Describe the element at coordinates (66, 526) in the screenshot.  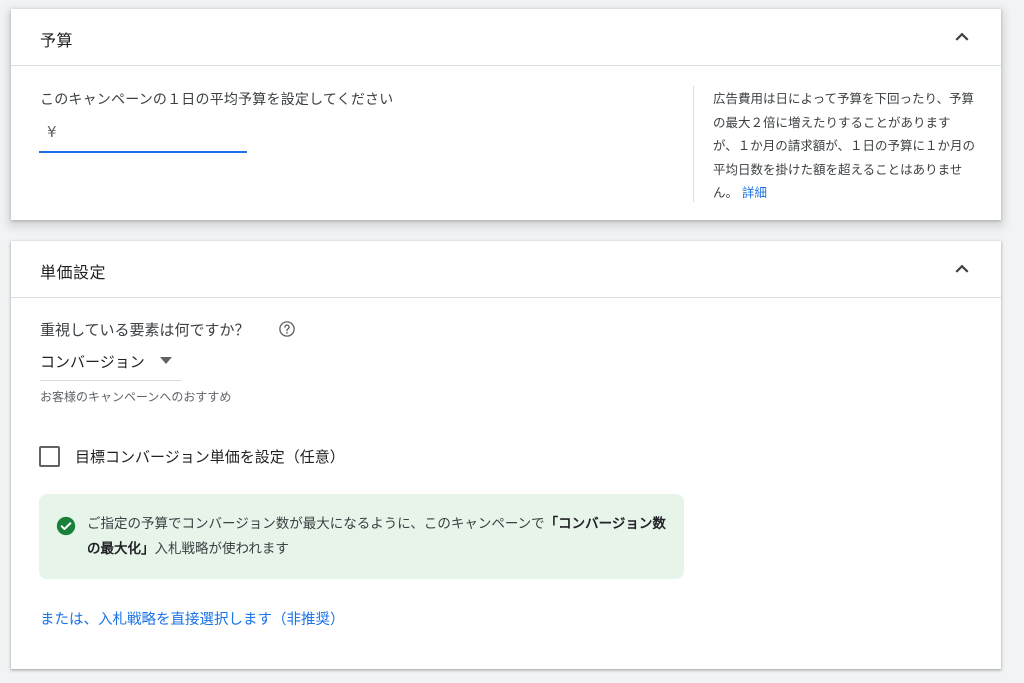
I see `check-circle-icon` at that location.